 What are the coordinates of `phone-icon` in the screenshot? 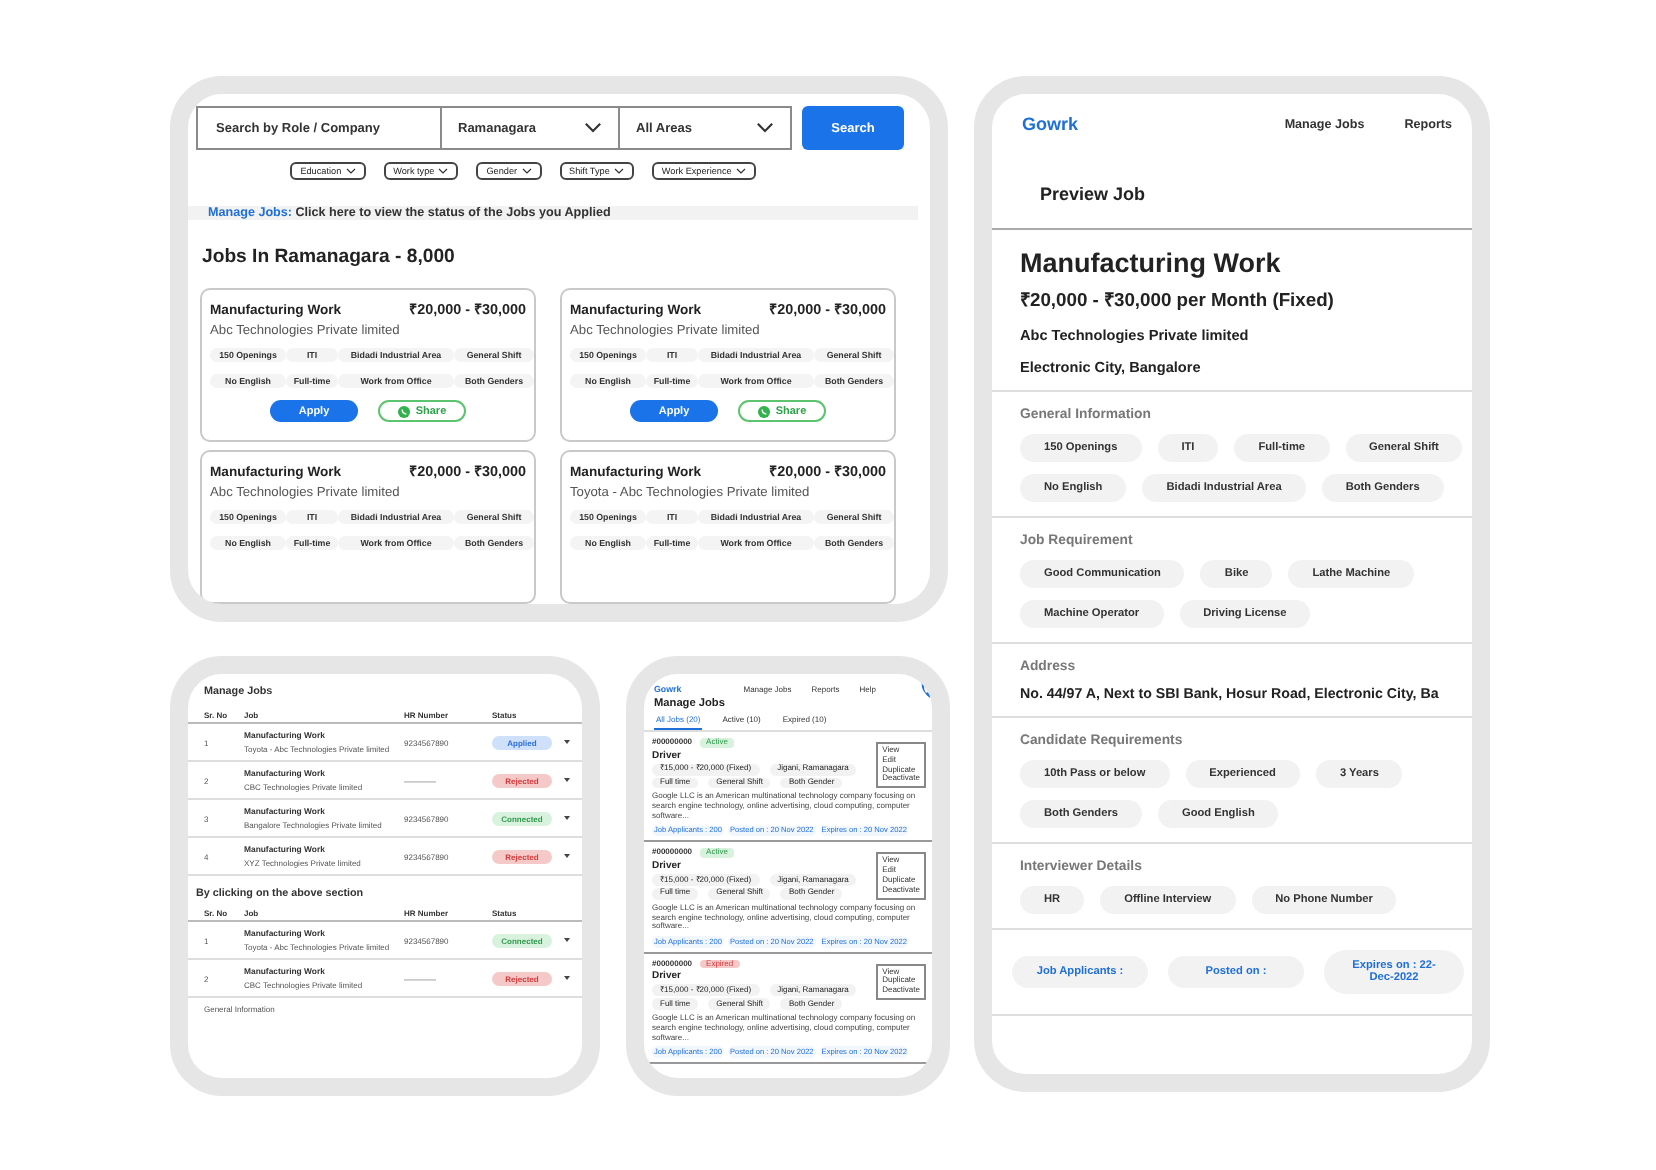 It's located at (926, 690).